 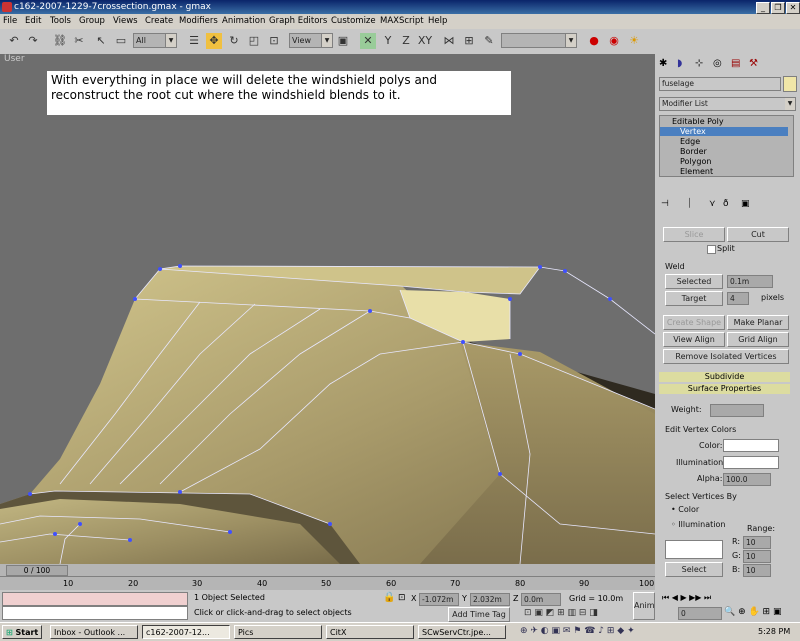 What do you see at coordinates (689, 204) in the screenshot?
I see `show-end-result-icon: ⏐` at bounding box center [689, 204].